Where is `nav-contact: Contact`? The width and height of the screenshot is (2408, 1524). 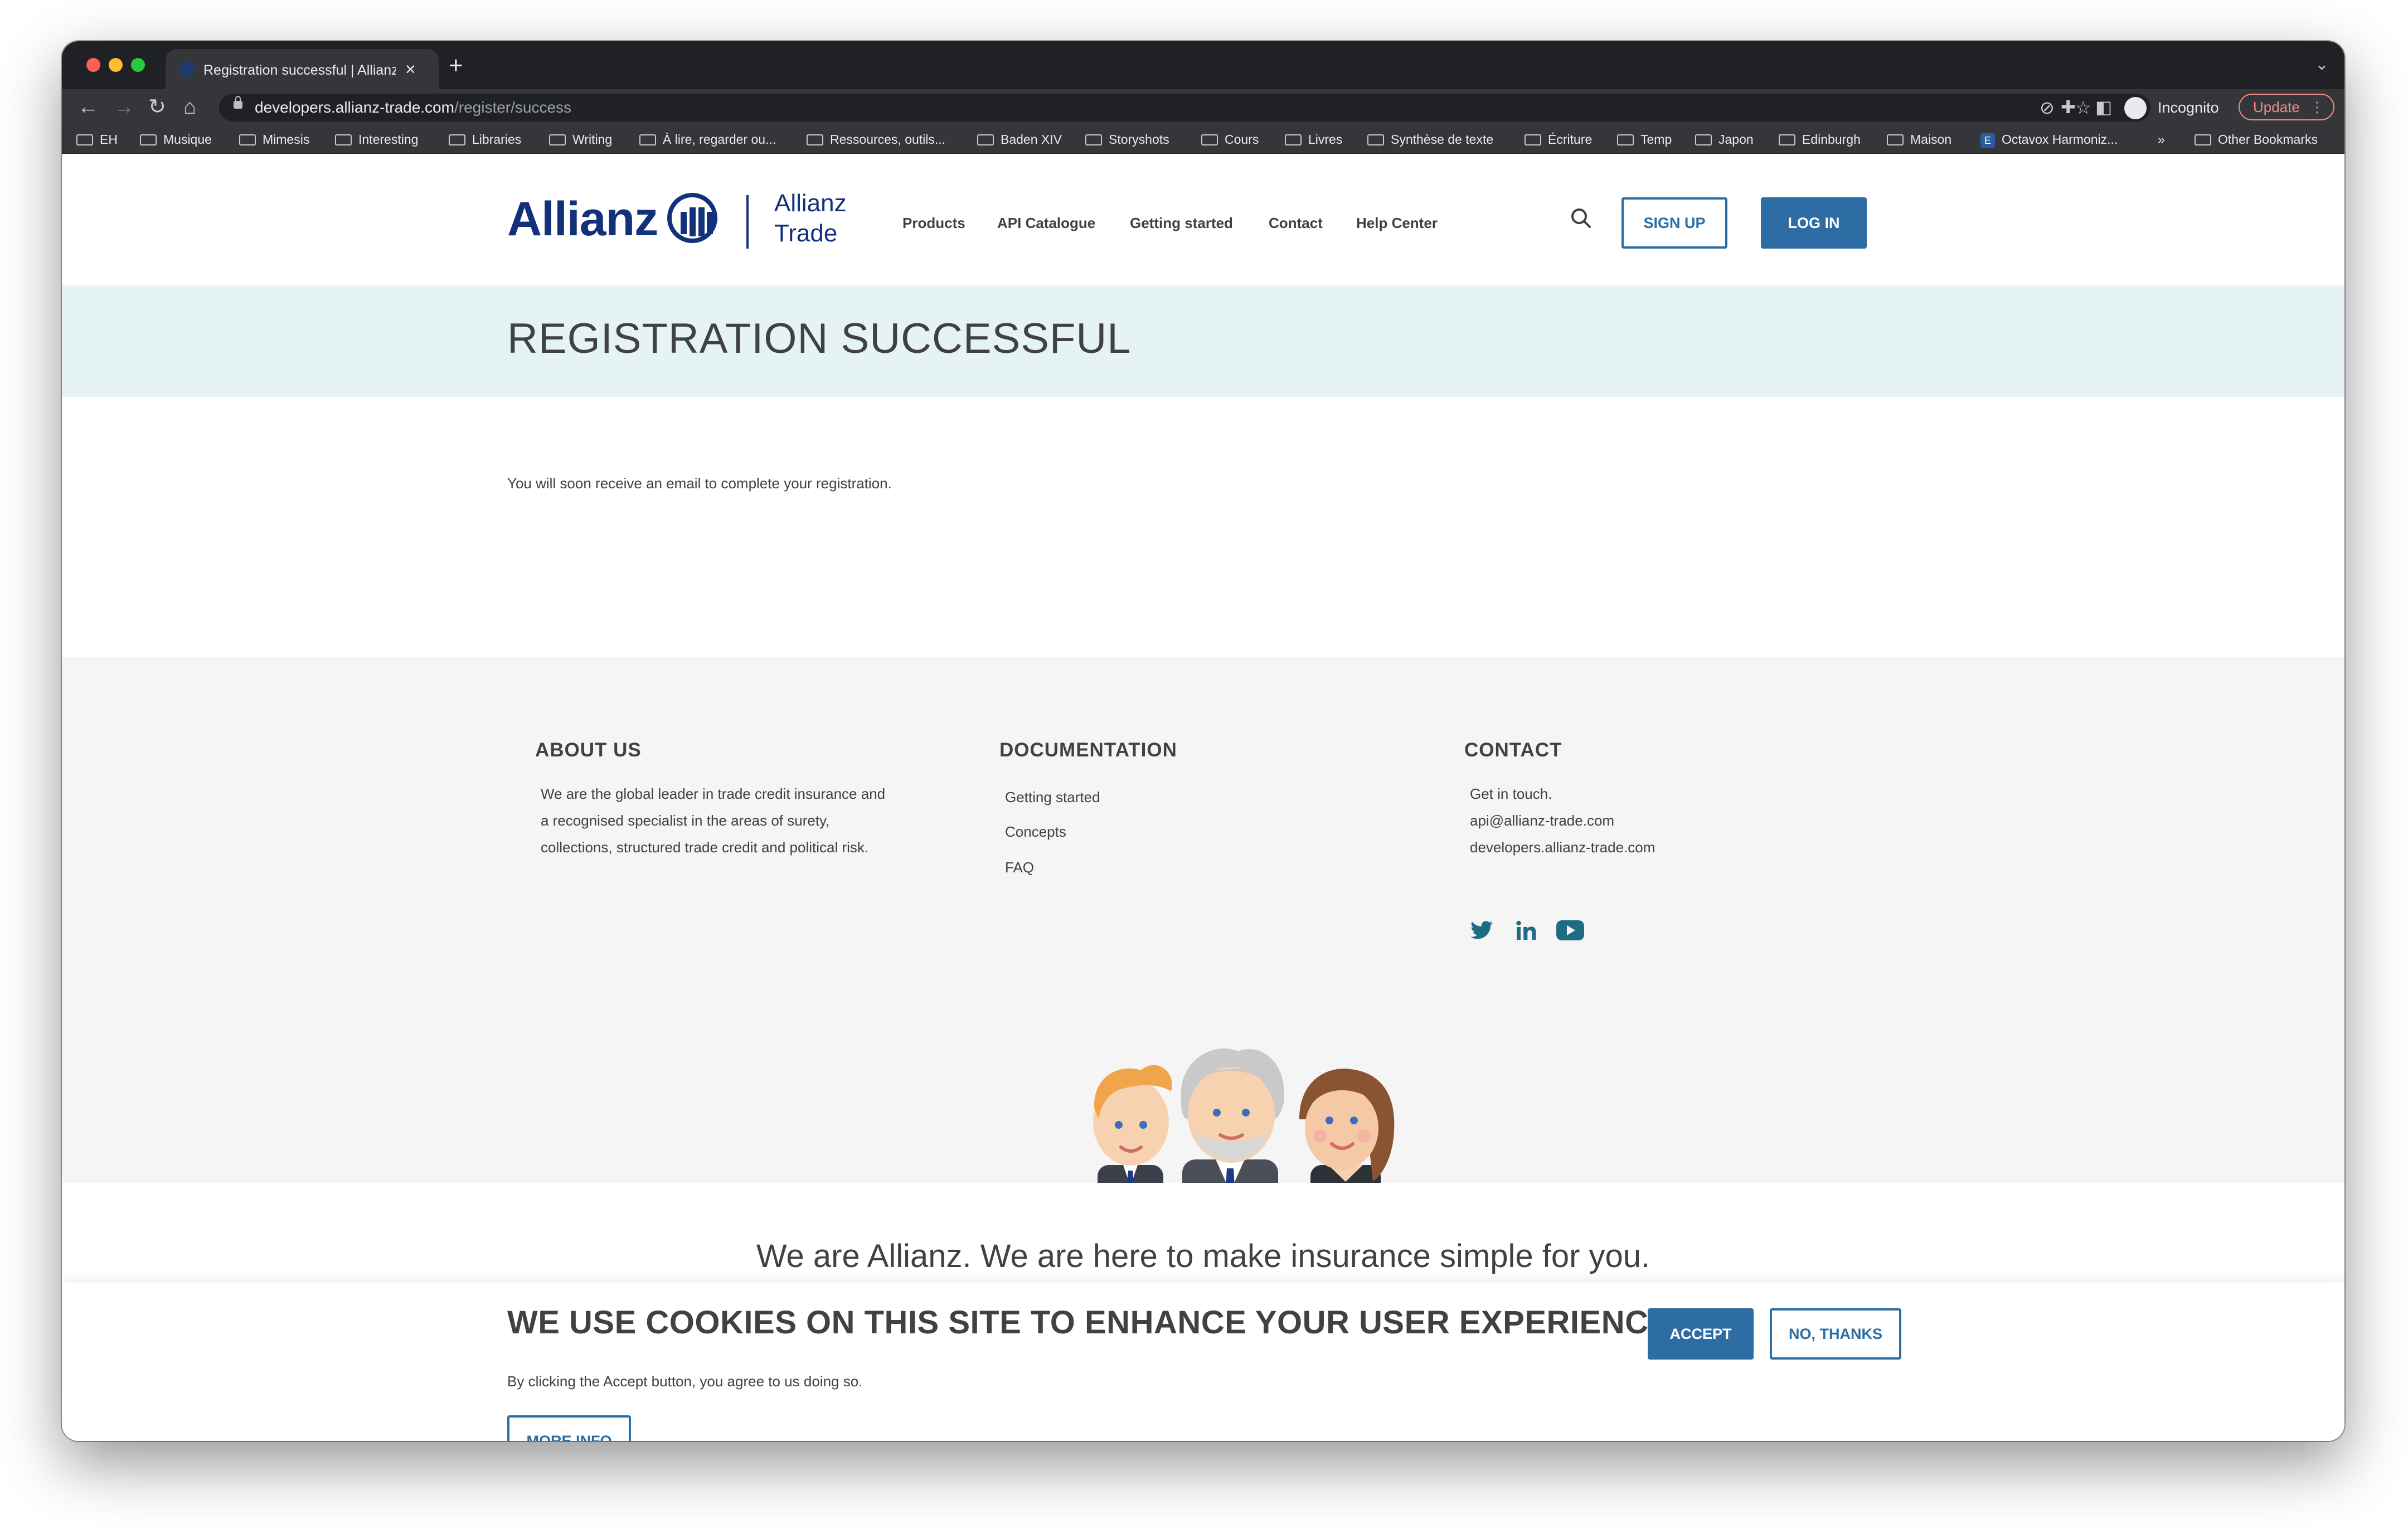
nav-contact: Contact is located at coordinates (1296, 223).